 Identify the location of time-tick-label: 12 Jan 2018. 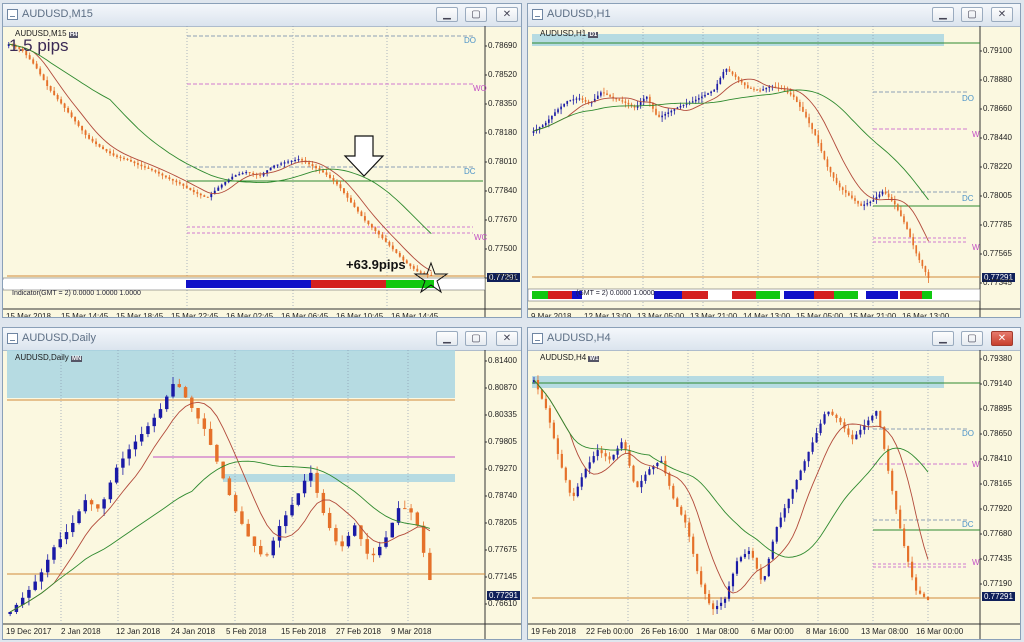
(138, 631).